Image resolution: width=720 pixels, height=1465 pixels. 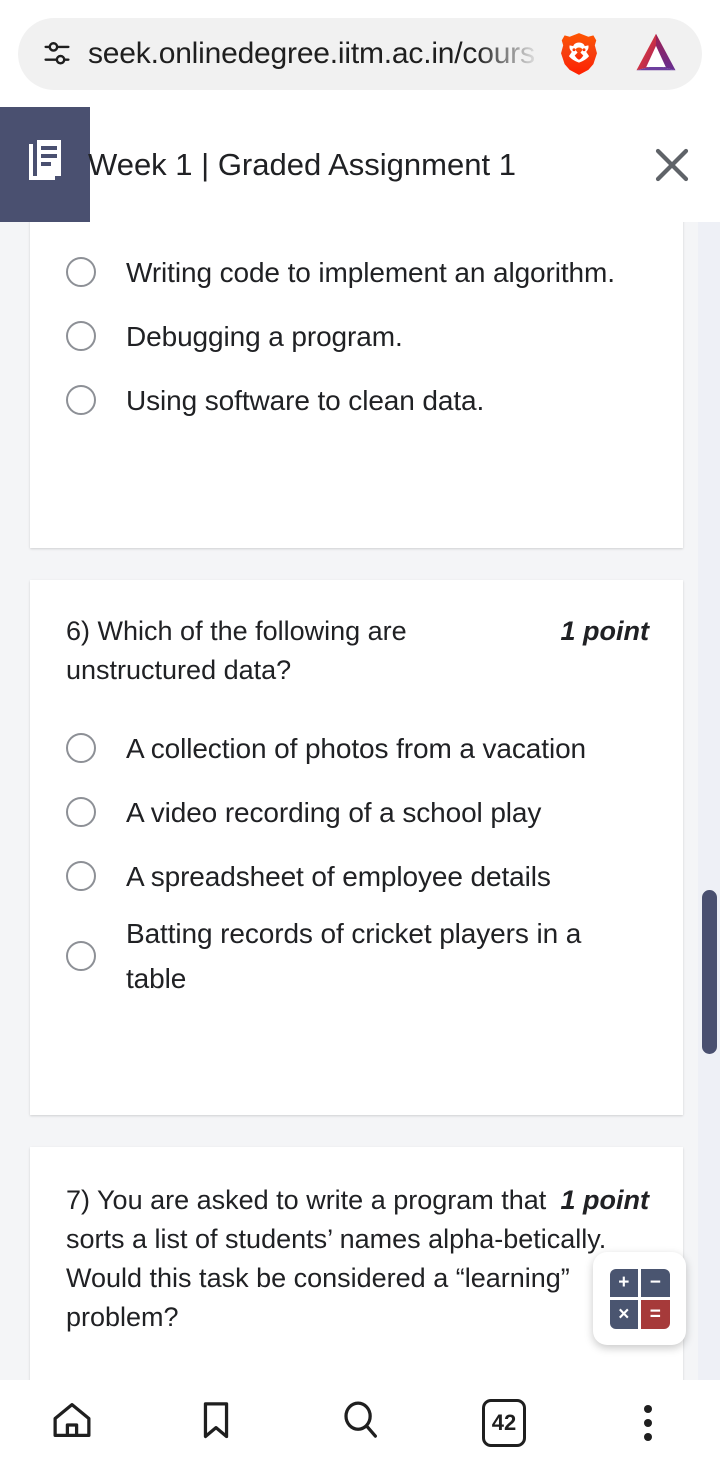 I want to click on calculator-icon: + − × =, so click(x=639, y=1298).